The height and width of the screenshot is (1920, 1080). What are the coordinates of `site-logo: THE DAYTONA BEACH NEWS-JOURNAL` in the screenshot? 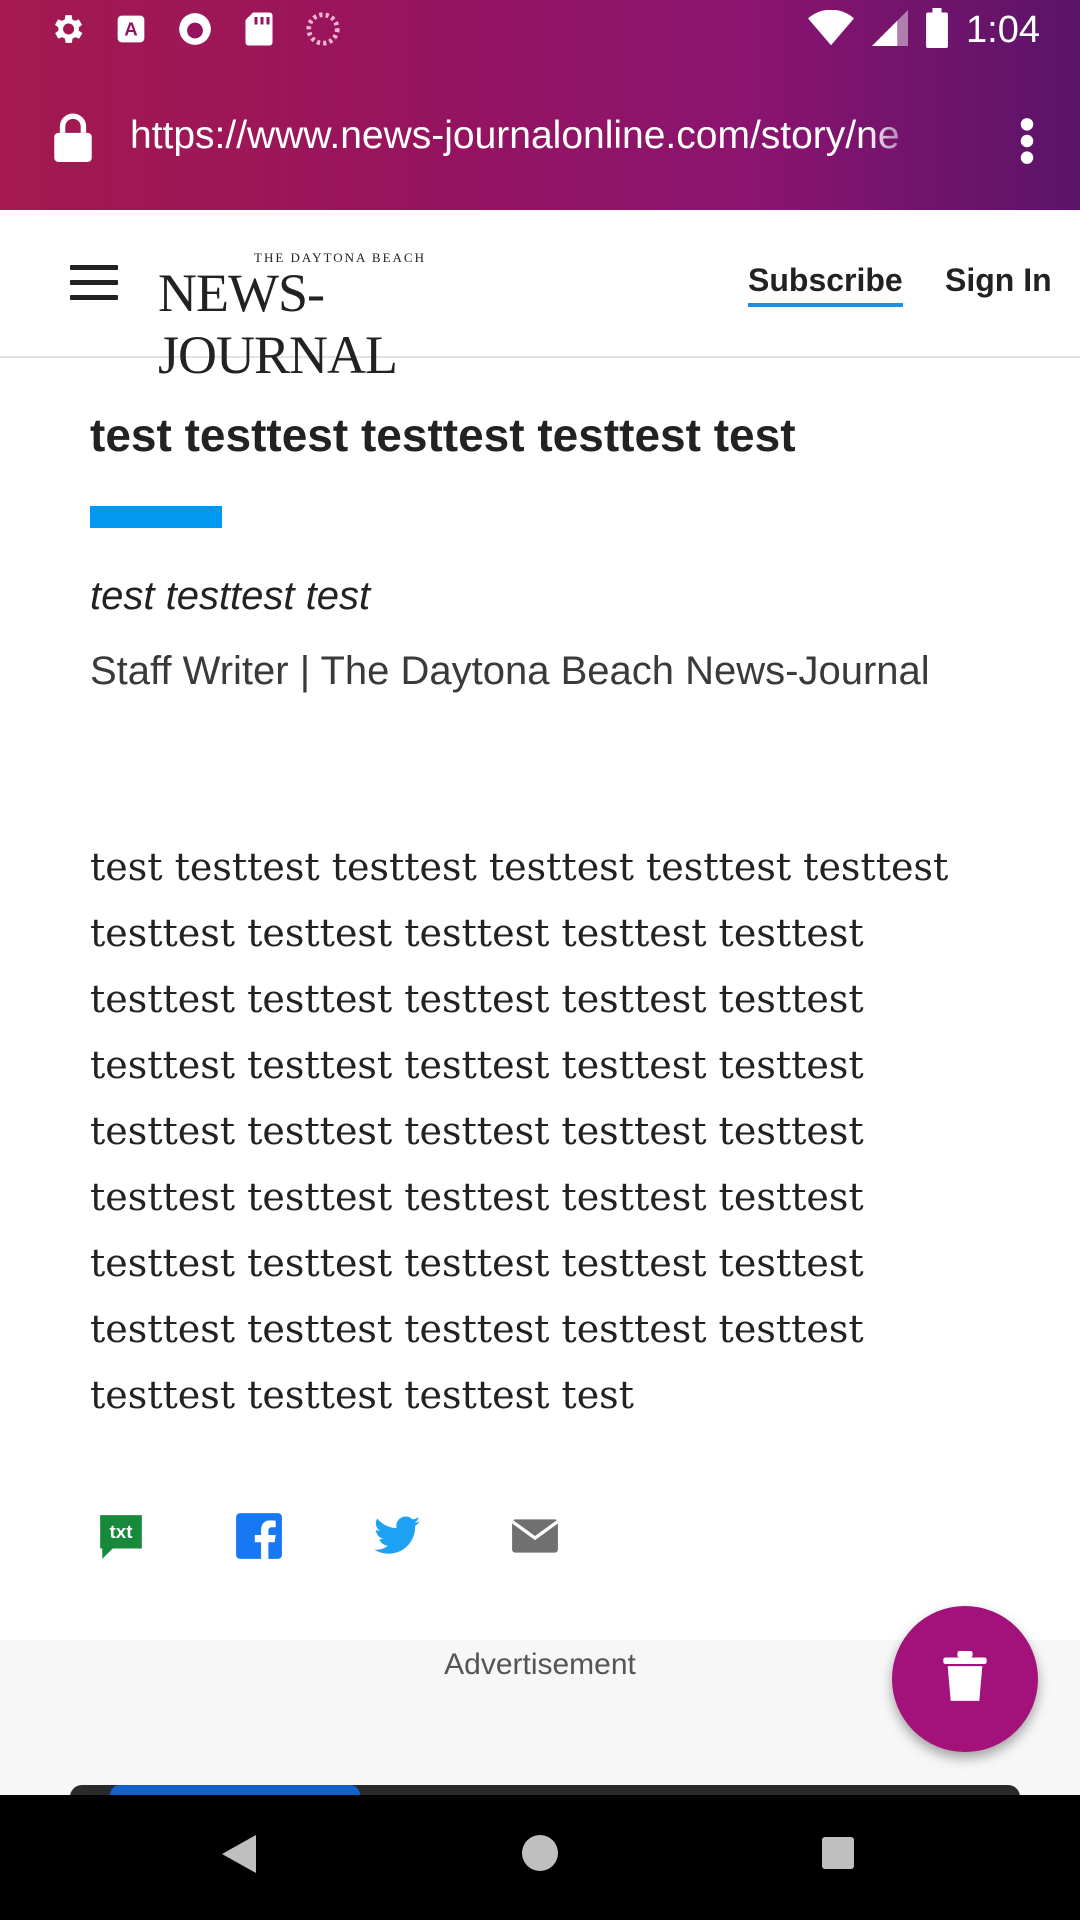 It's located at (344, 317).